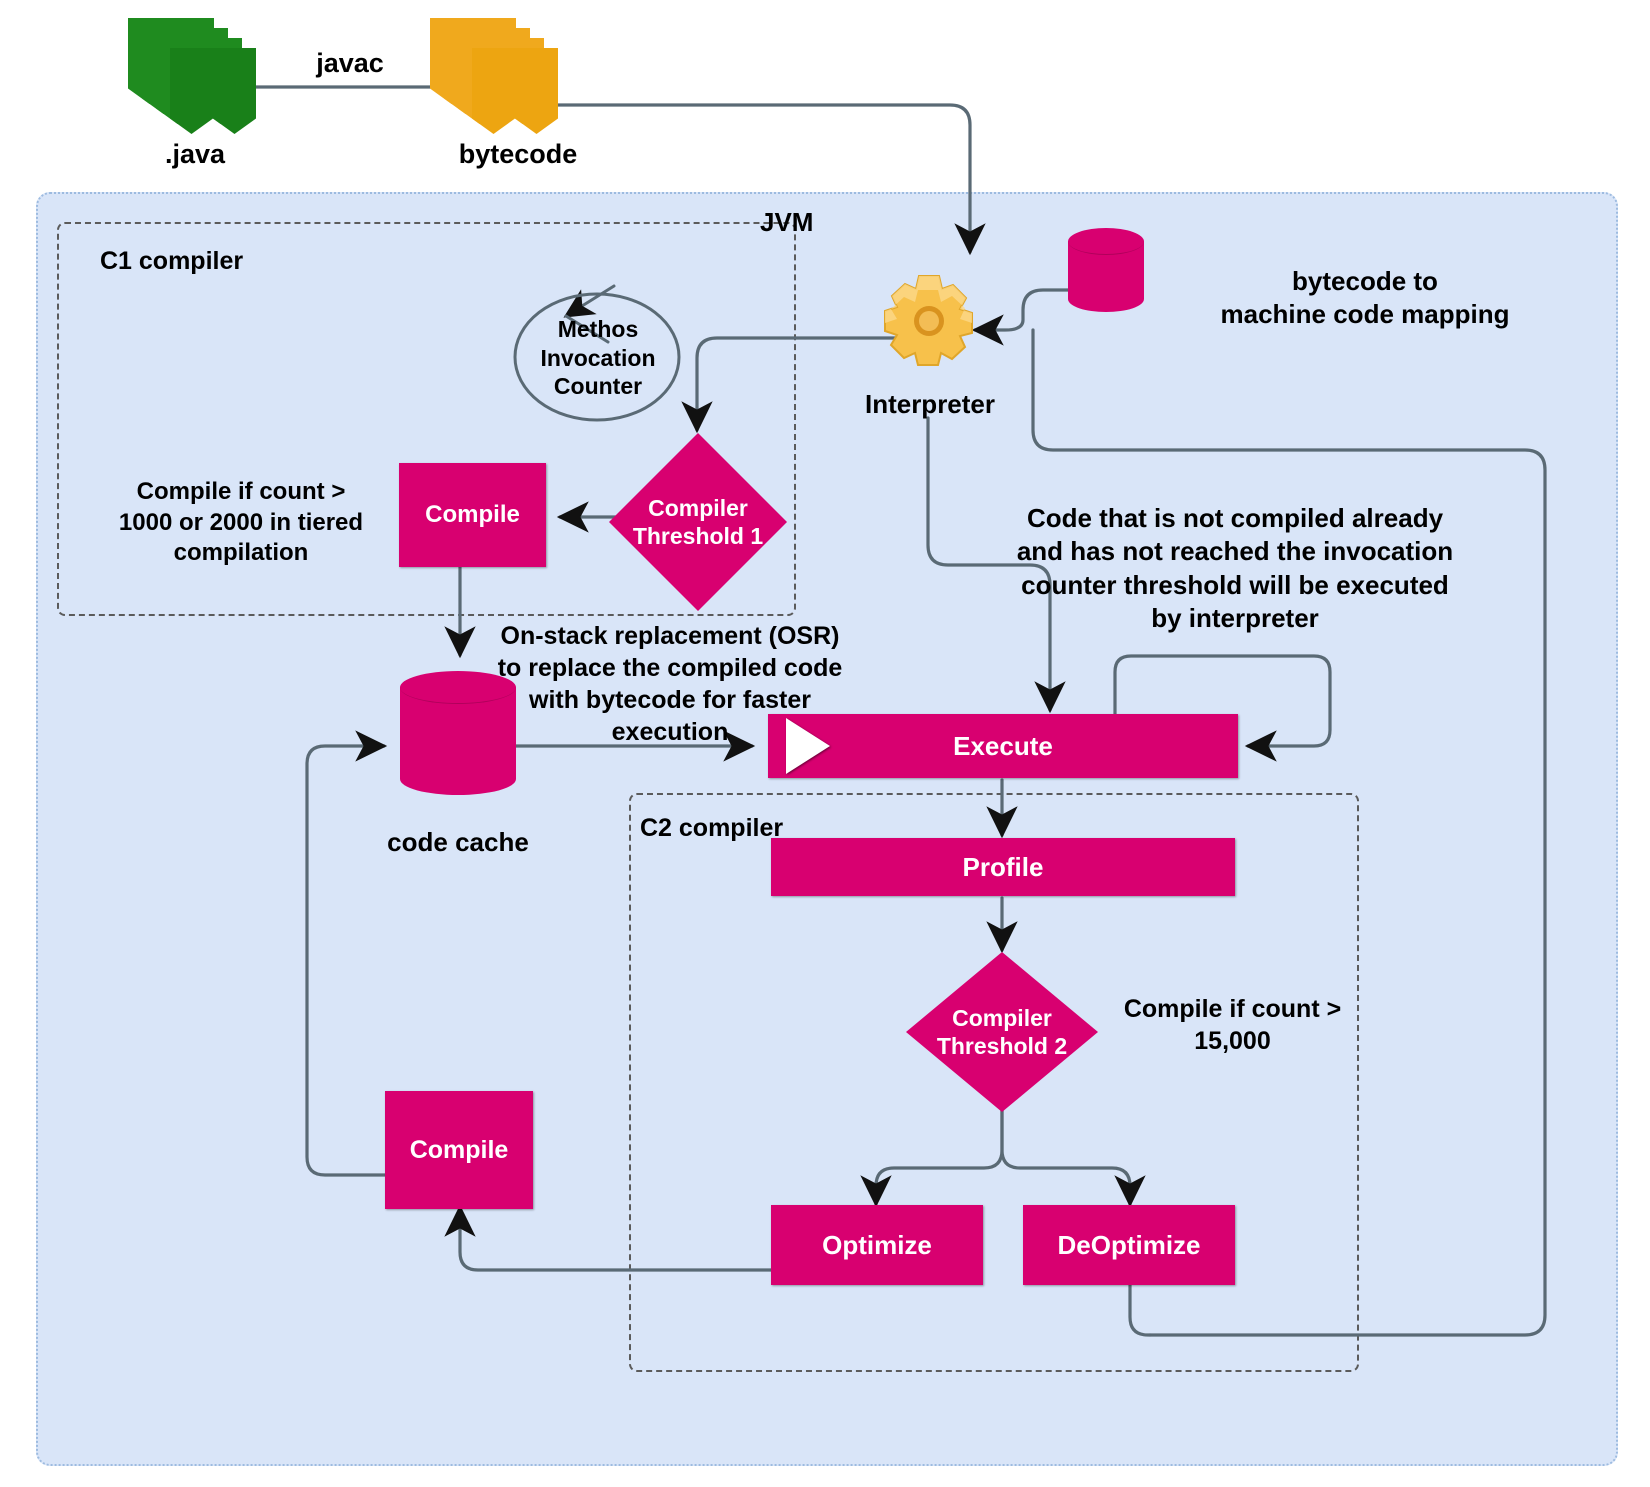 The width and height of the screenshot is (1650, 1487). I want to click on bytecode-documents-stack, so click(495, 76).